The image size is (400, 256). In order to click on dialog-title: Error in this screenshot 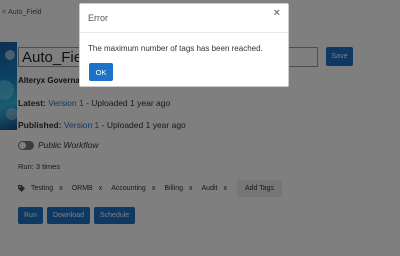, I will do `click(98, 18)`.